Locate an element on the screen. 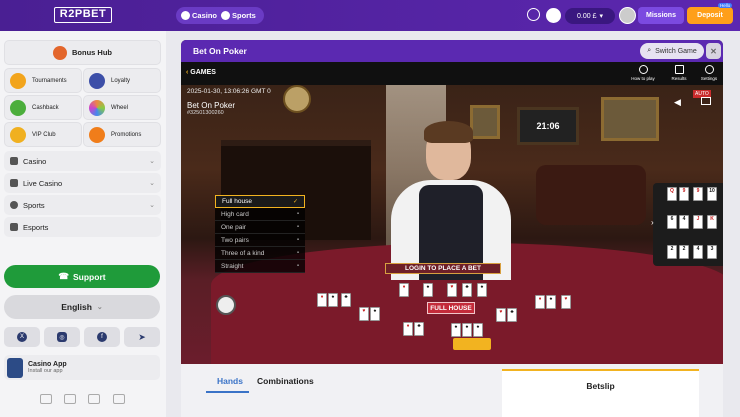  chevron-right-icon: › is located at coordinates (652, 222).